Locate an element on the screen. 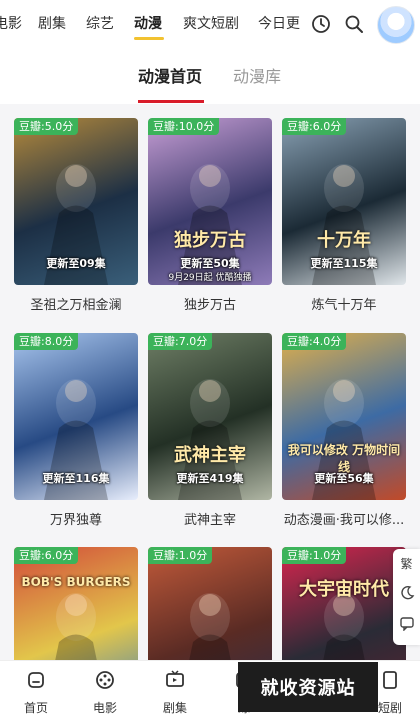  tab-anime: 动漫 is located at coordinates (148, 24).